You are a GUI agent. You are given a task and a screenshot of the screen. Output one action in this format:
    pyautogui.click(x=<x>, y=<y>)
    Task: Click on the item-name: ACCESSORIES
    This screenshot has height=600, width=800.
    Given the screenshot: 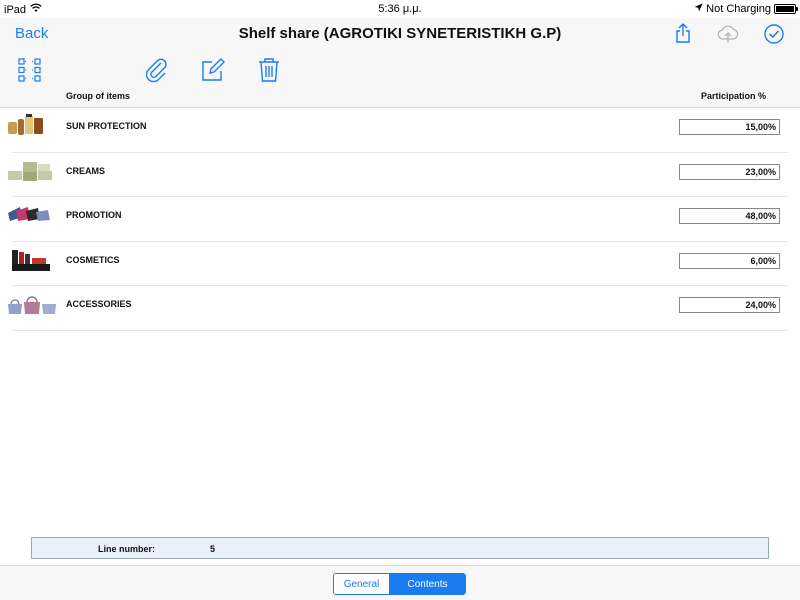 What is the action you would take?
    pyautogui.click(x=99, y=304)
    